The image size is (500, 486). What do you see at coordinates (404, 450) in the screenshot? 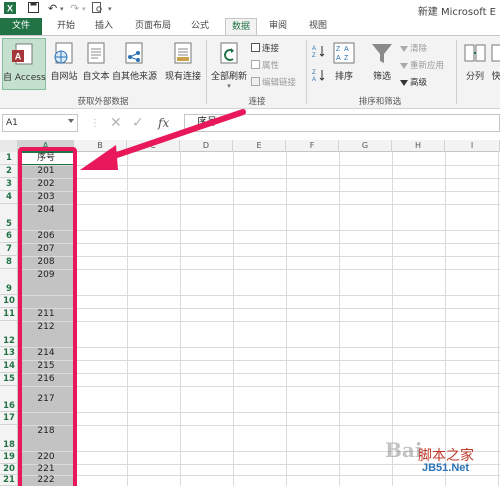
I see `baidu-watermark: Bai` at bounding box center [404, 450].